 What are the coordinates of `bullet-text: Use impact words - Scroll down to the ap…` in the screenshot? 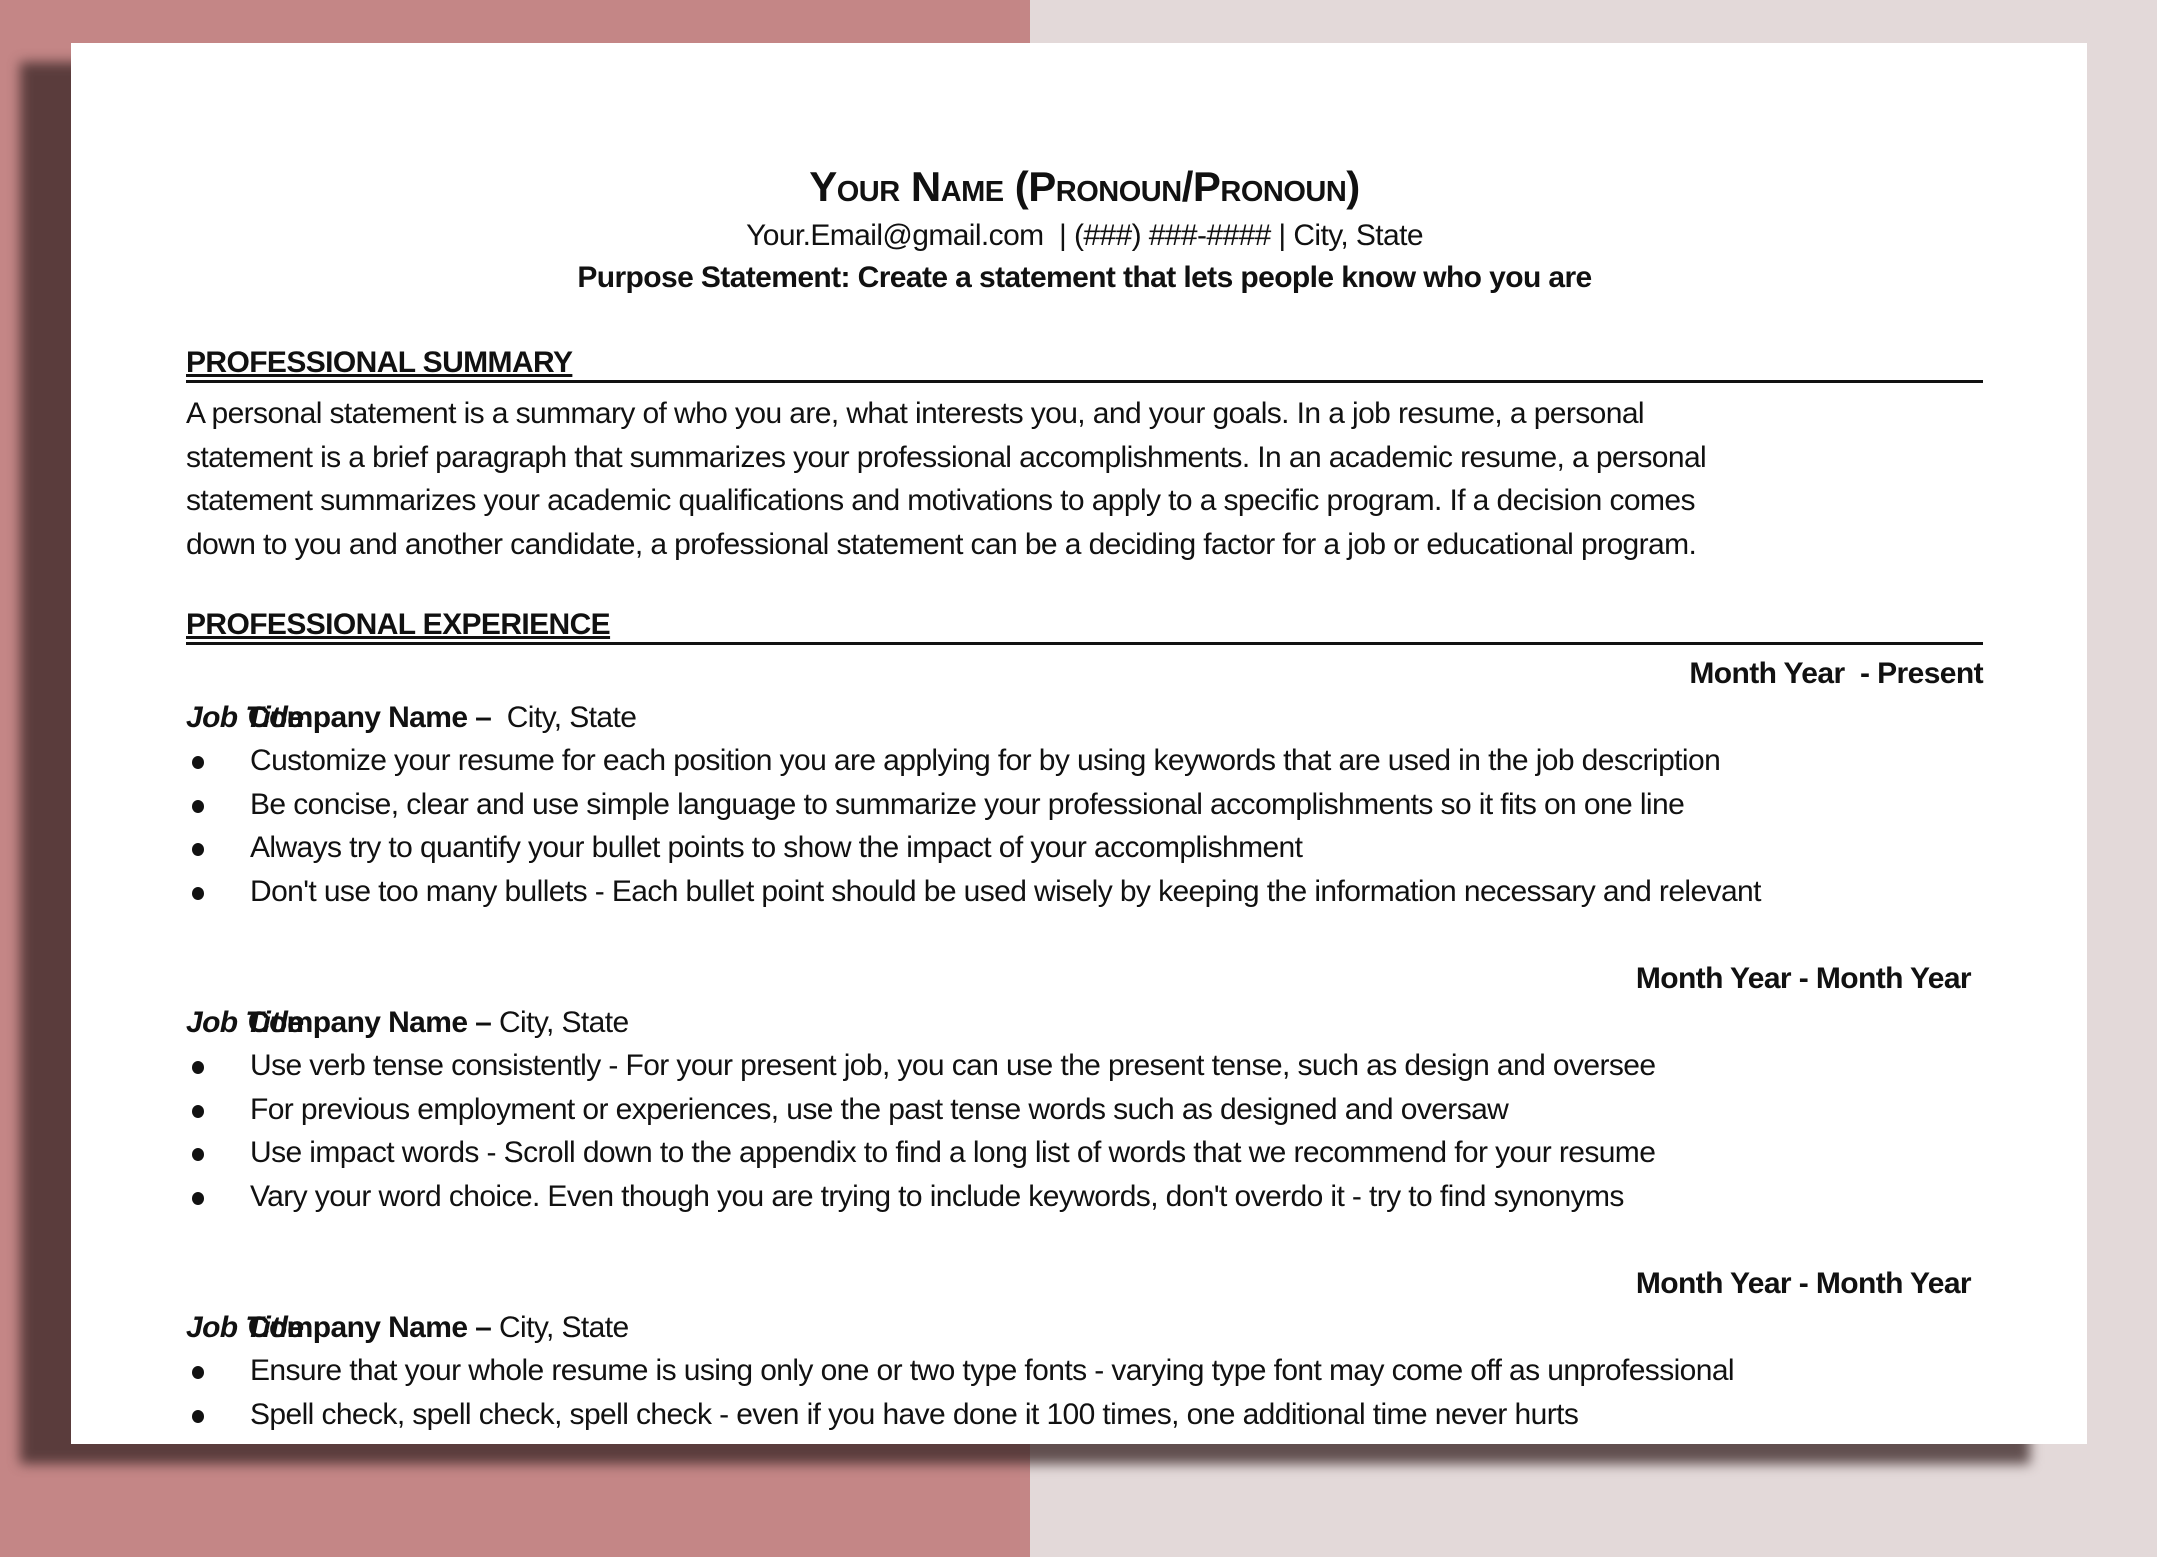 It's located at (953, 1153).